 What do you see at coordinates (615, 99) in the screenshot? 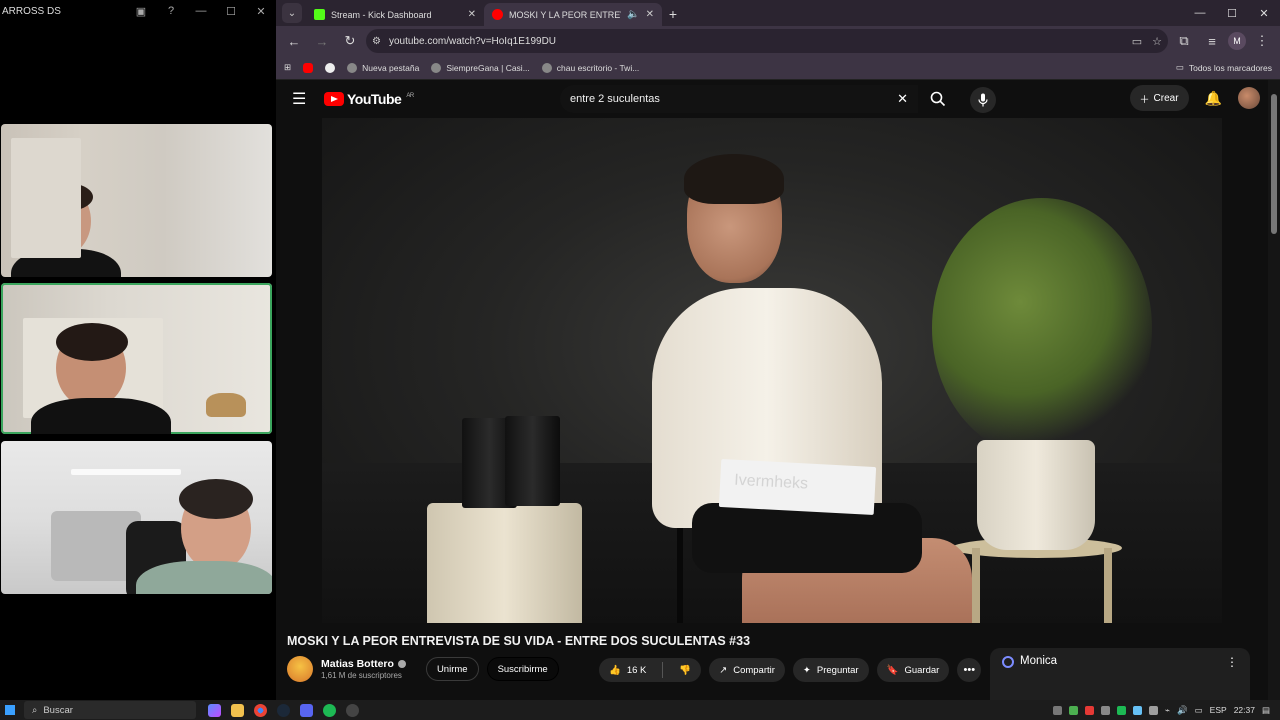
I see `search-query: entre 2 suculentas` at bounding box center [615, 99].